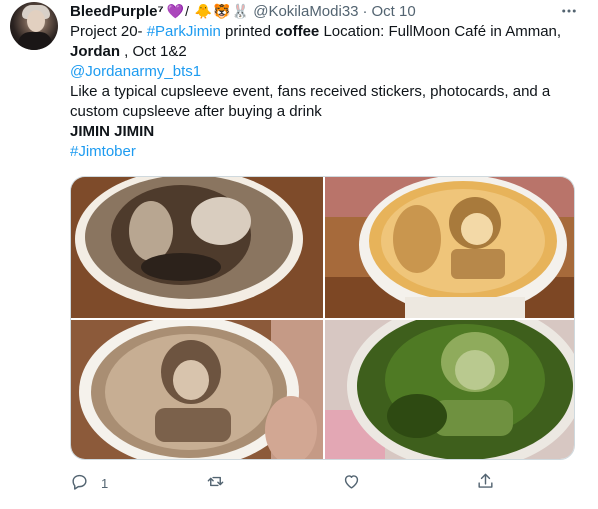 This screenshot has height=509, width=598. I want to click on avatar, so click(34, 26).